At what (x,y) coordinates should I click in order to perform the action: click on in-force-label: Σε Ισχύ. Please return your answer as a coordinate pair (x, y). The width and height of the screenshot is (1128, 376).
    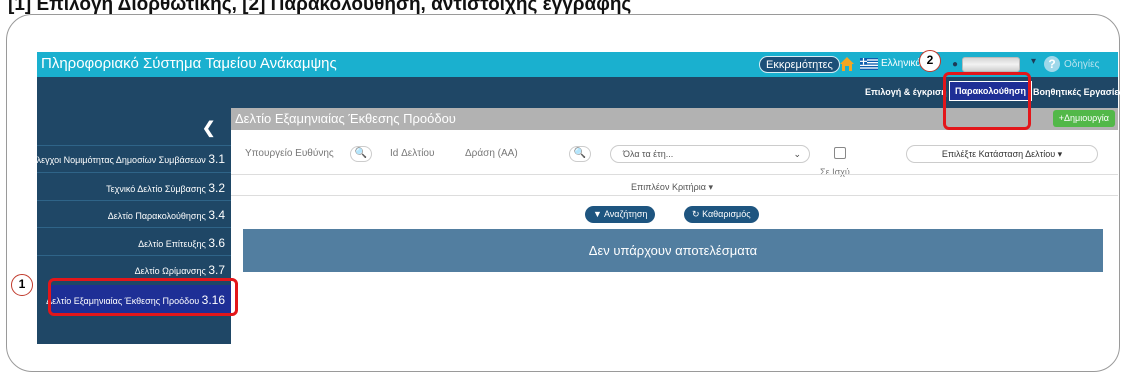
    Looking at the image, I should click on (835, 172).